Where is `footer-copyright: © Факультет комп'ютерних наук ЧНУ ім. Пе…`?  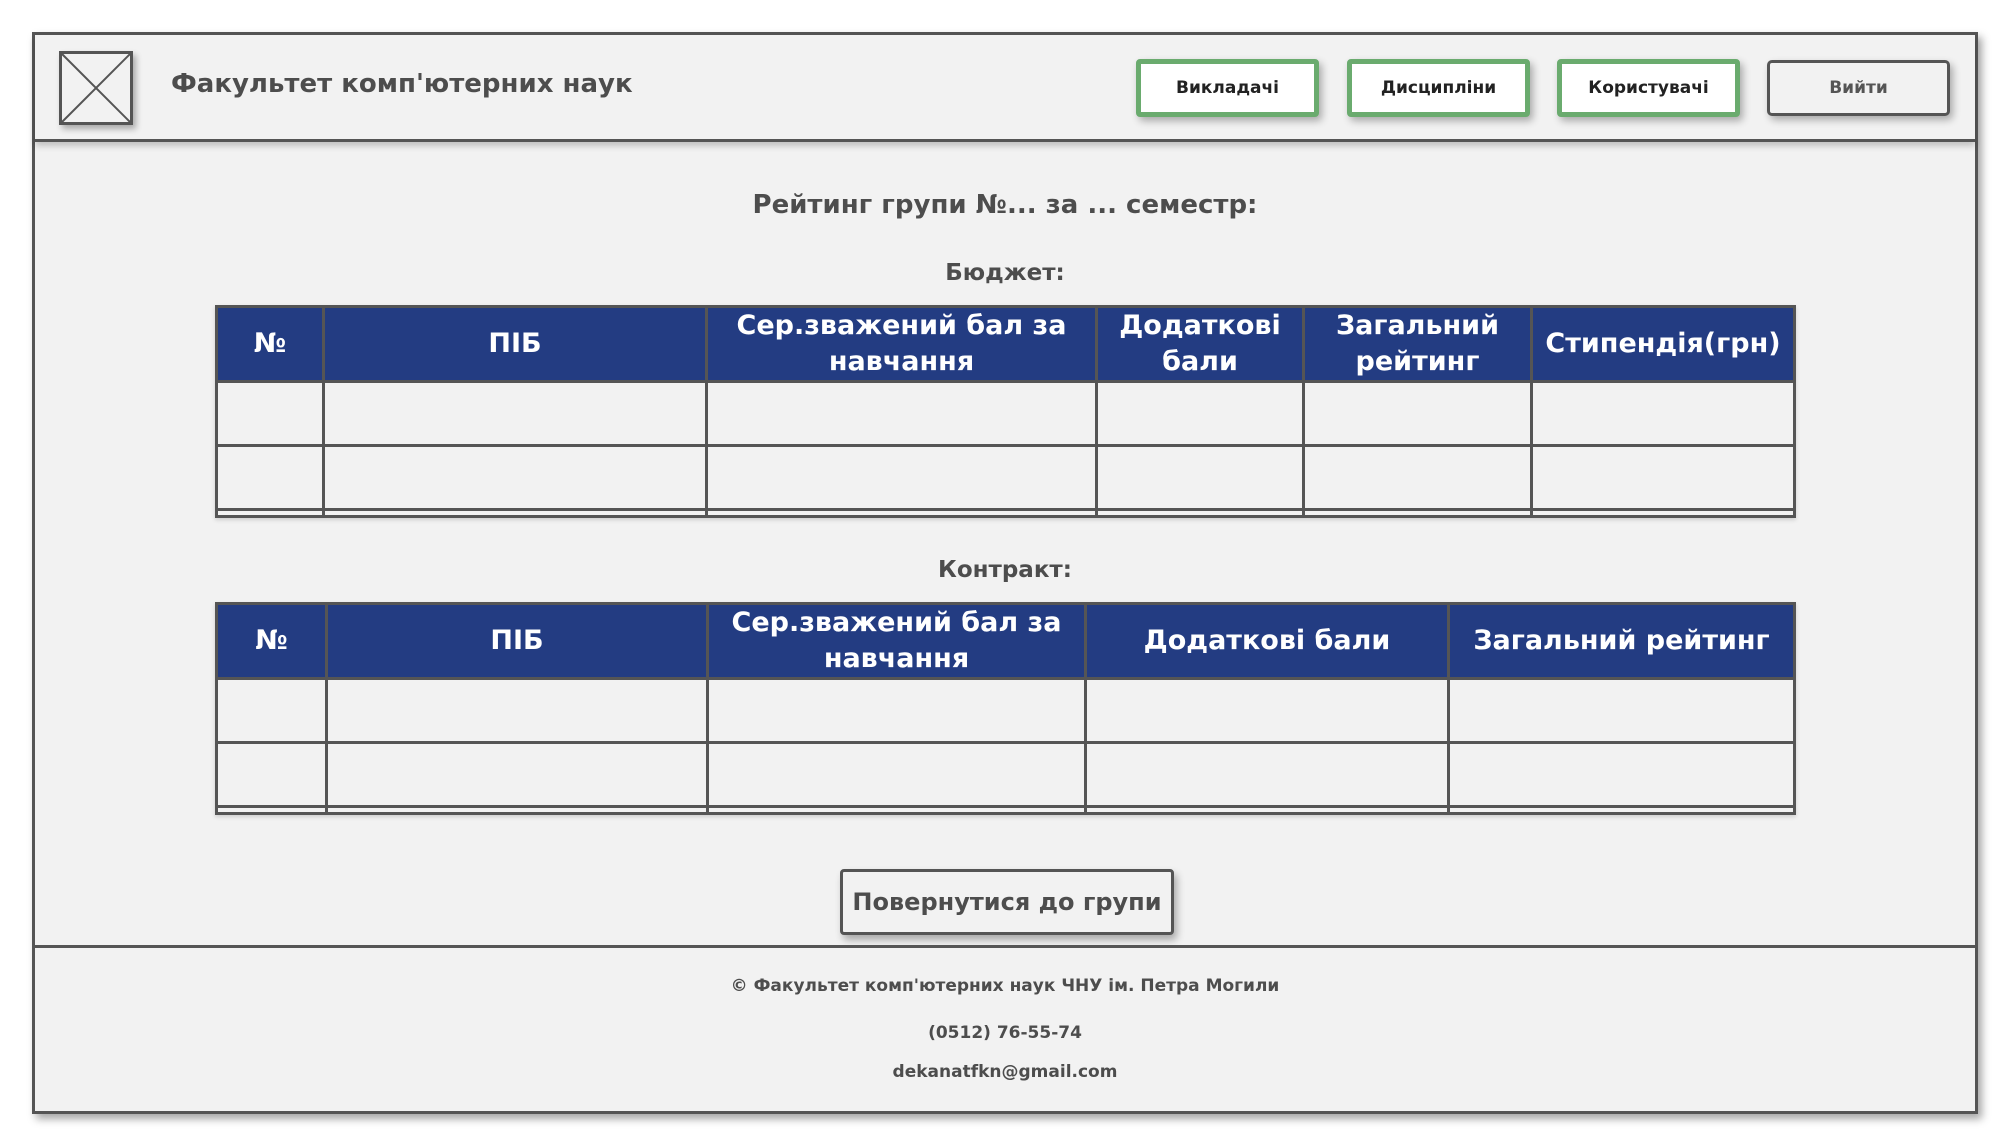
footer-copyright: © Факультет комп'ютерних наук ЧНУ ім. Пе… is located at coordinates (1005, 986).